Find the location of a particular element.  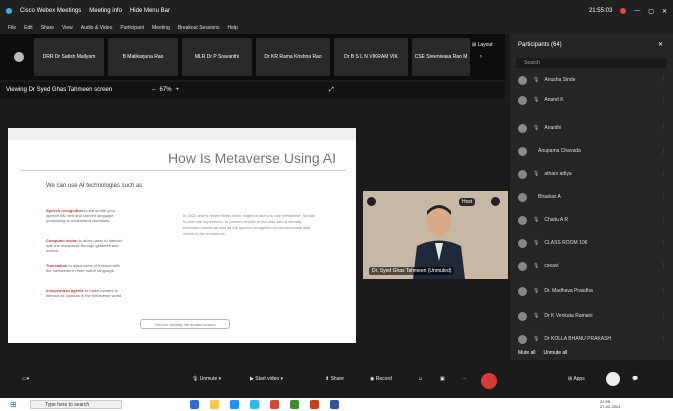

webex-logo-icon is located at coordinates (9, 11).